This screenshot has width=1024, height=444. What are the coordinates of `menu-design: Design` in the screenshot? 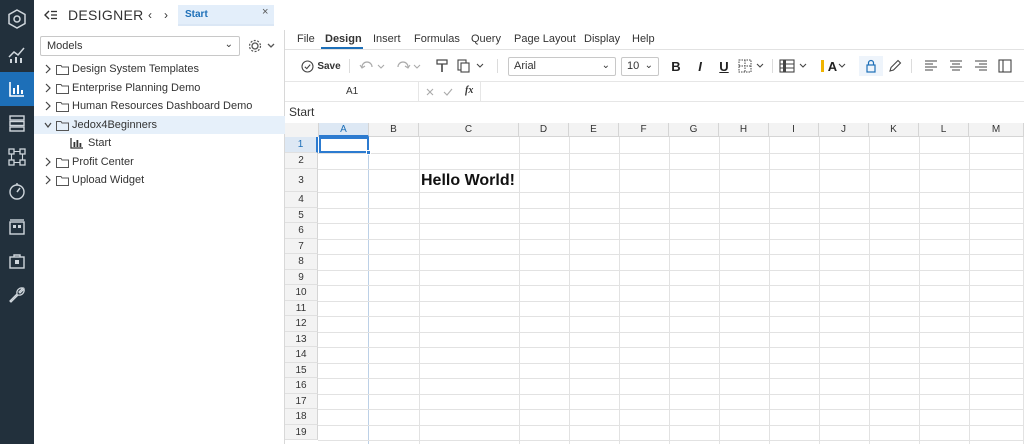 It's located at (343, 39).